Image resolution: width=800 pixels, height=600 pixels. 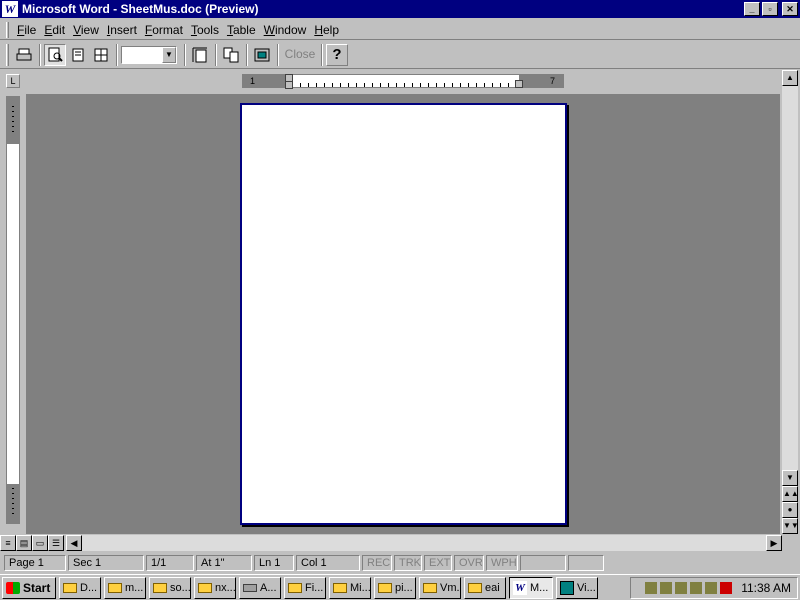 What do you see at coordinates (250, 587) in the screenshot?
I see `drive-icon` at bounding box center [250, 587].